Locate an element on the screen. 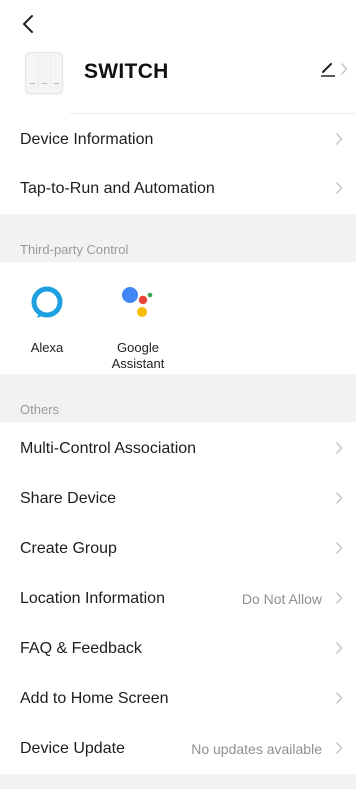 The height and width of the screenshot is (789, 356). faq-feedback-row: FAQ & Feedback is located at coordinates (178, 649).